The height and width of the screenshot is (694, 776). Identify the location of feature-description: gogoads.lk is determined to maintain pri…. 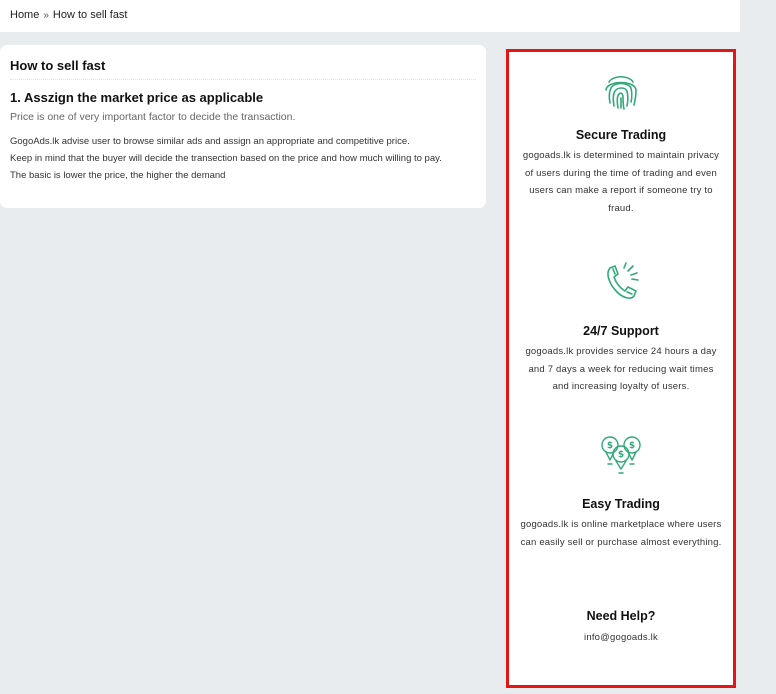
(621, 182).